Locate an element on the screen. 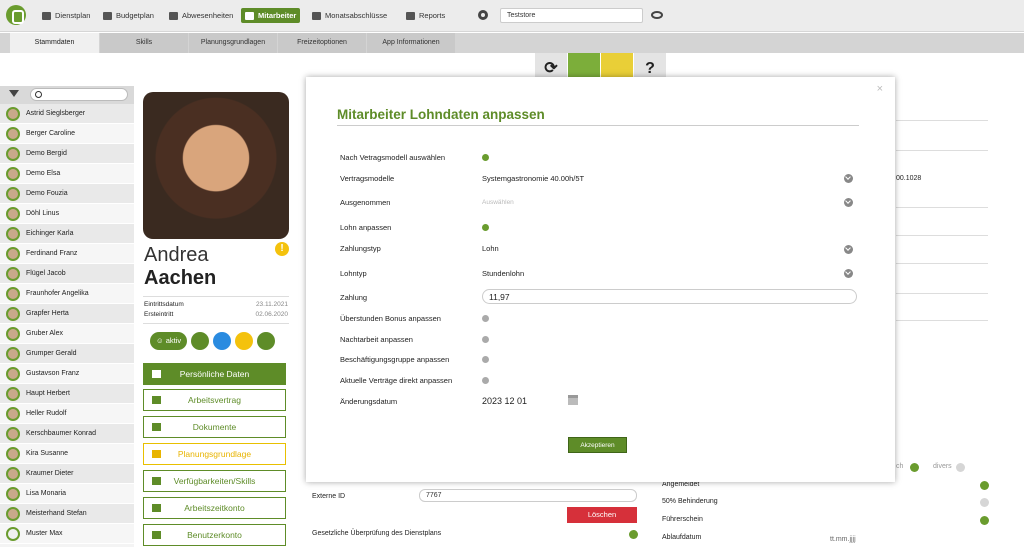 The height and width of the screenshot is (547, 1024). behinderung-toggle is located at coordinates (984, 502).